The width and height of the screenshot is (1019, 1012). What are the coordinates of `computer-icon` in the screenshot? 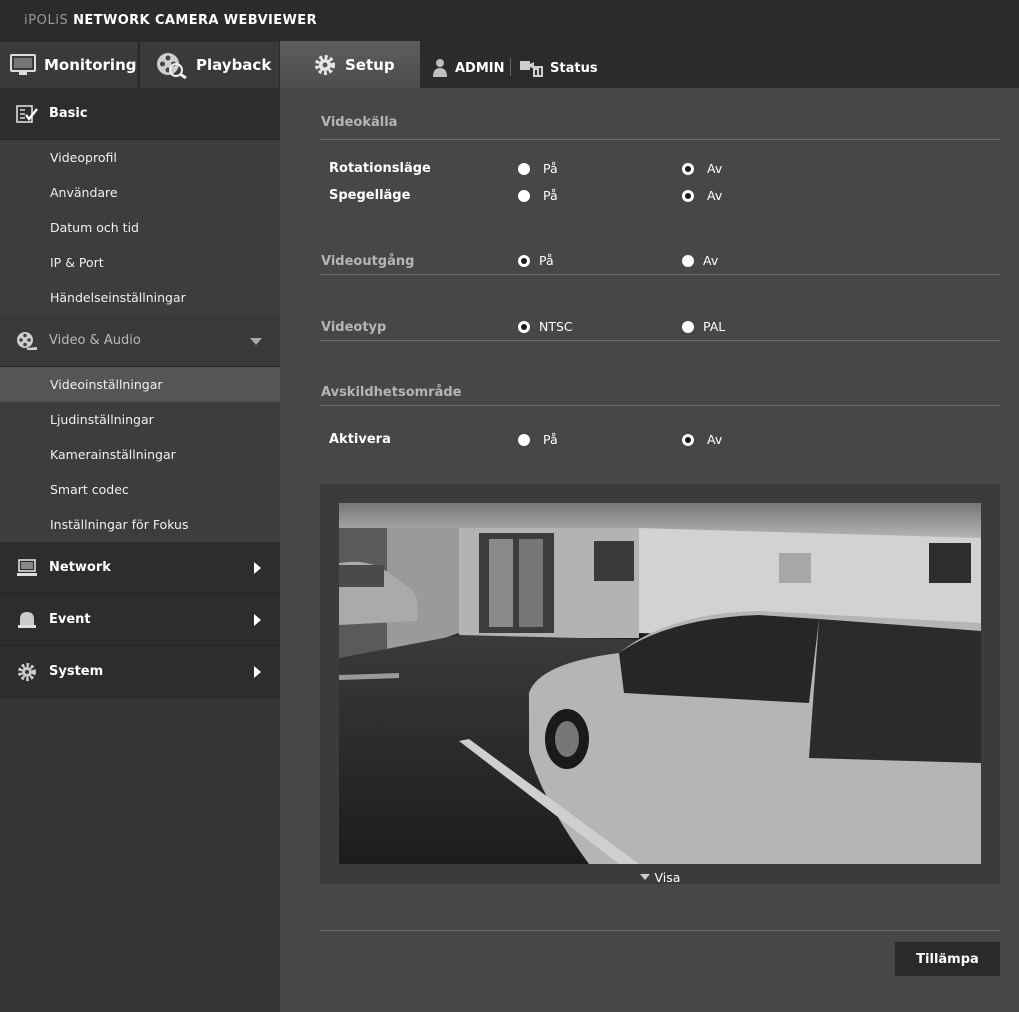 It's located at (27, 567).